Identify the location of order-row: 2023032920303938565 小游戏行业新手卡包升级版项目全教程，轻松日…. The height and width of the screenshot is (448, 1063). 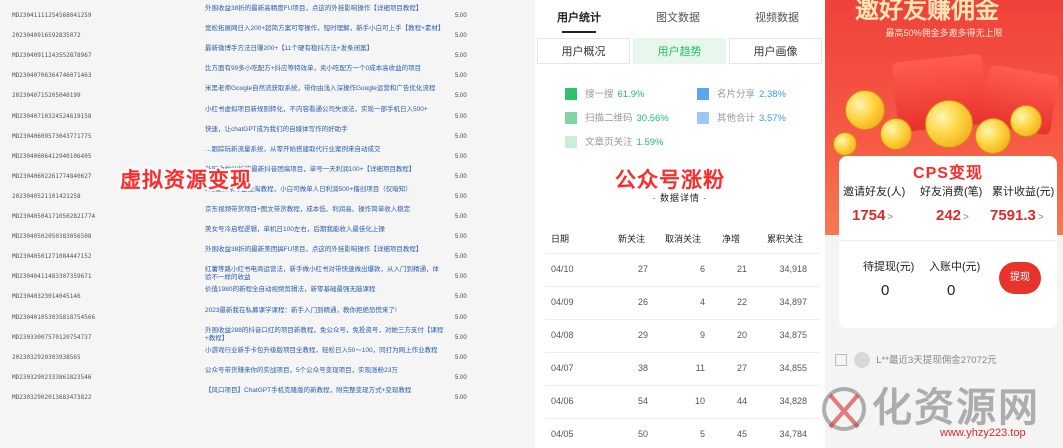
(267, 358).